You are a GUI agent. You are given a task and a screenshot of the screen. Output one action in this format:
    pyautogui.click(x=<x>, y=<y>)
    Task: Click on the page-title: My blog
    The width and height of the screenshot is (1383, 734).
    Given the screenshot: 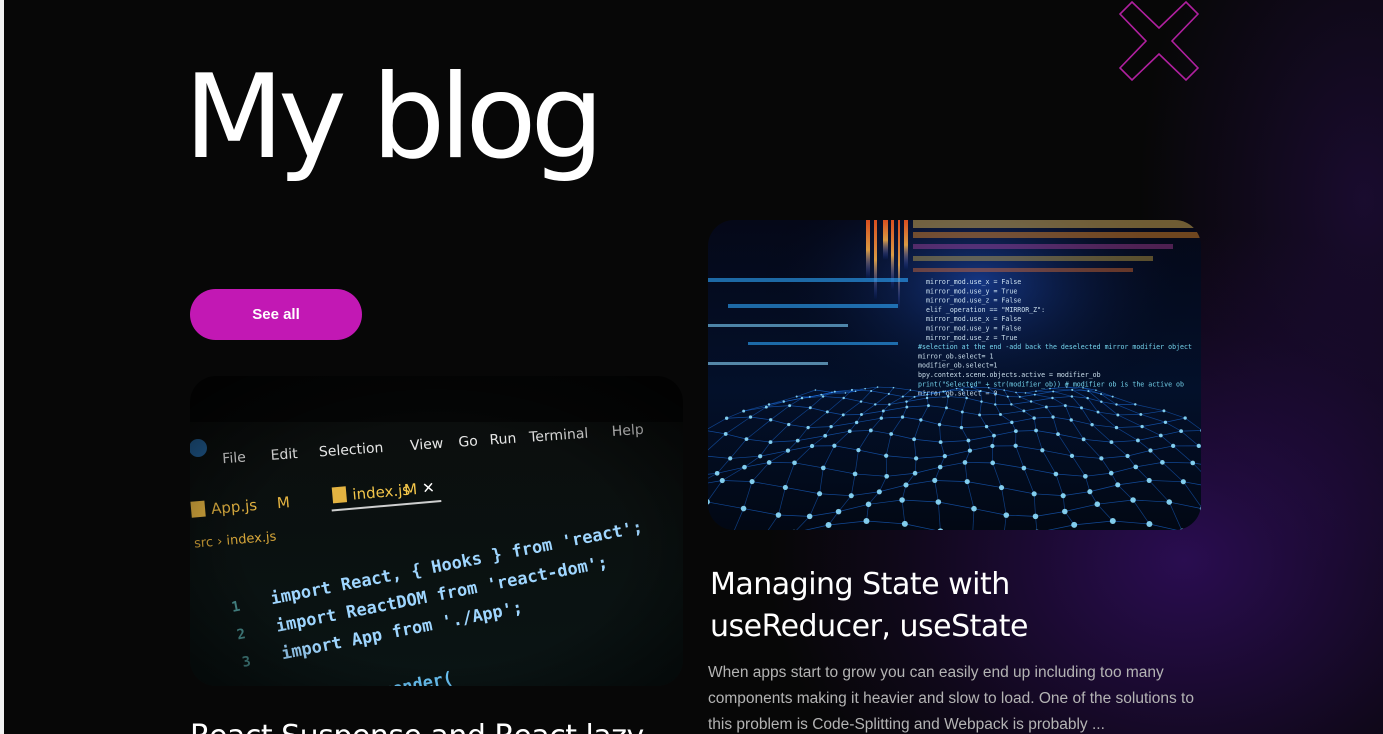 What is the action you would take?
    pyautogui.click(x=394, y=117)
    